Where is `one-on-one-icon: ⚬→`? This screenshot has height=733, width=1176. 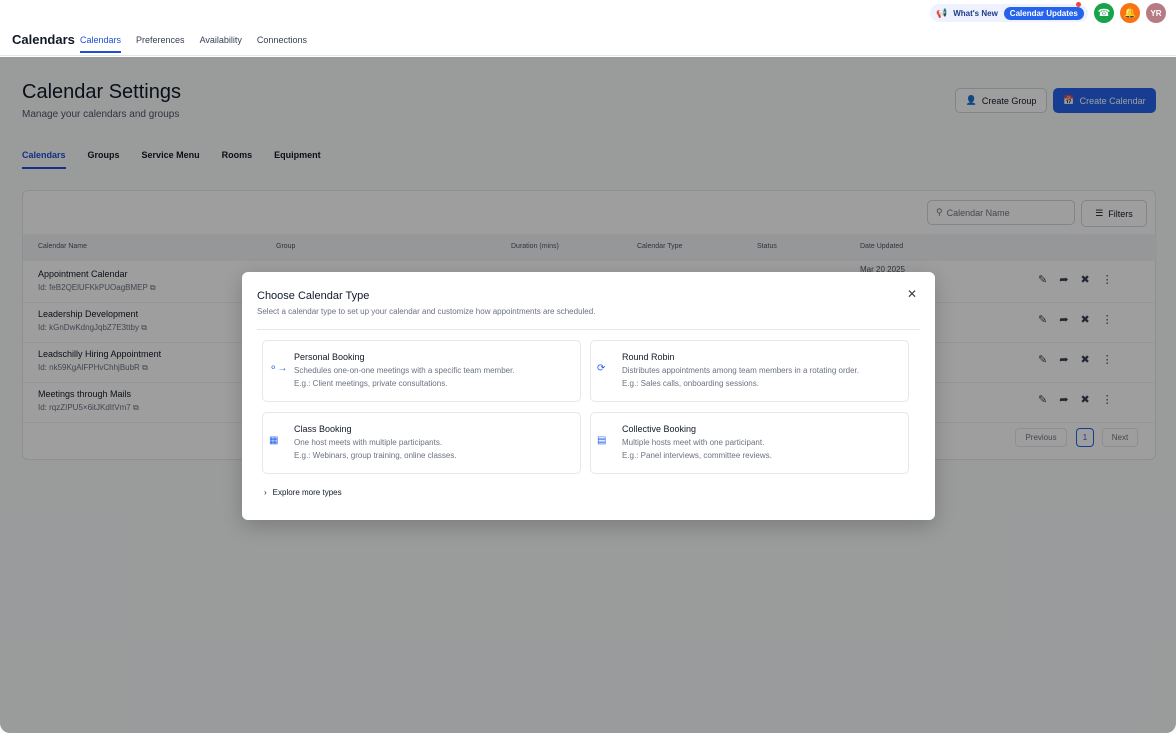 one-on-one-icon: ⚬→ is located at coordinates (278, 368).